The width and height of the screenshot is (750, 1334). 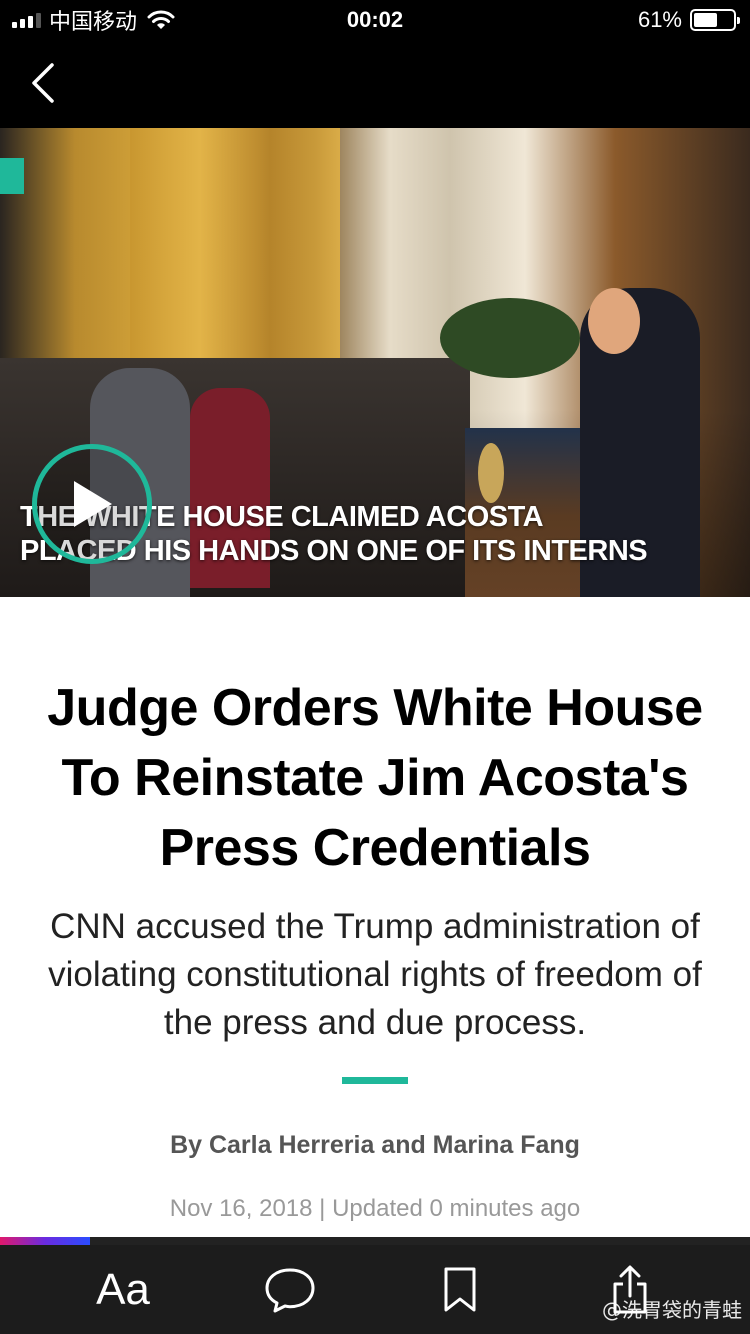 What do you see at coordinates (688, 20) in the screenshot?
I see `status-right: 61%` at bounding box center [688, 20].